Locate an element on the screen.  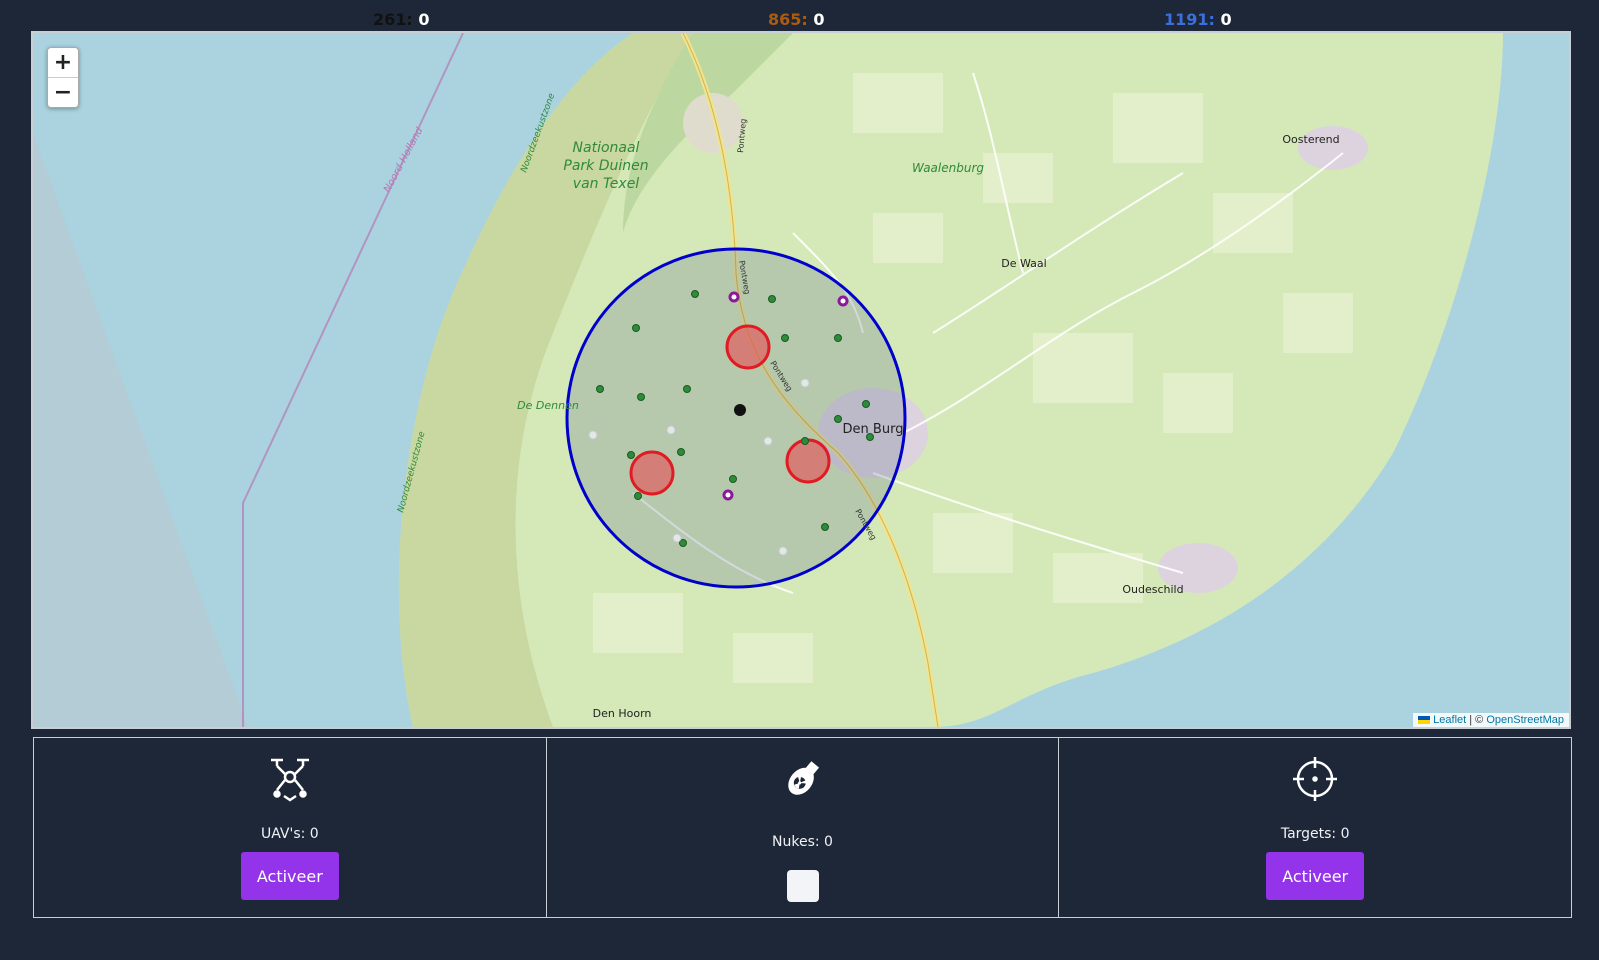
label-waalenburg: Waalenburg is located at coordinates (948, 168).